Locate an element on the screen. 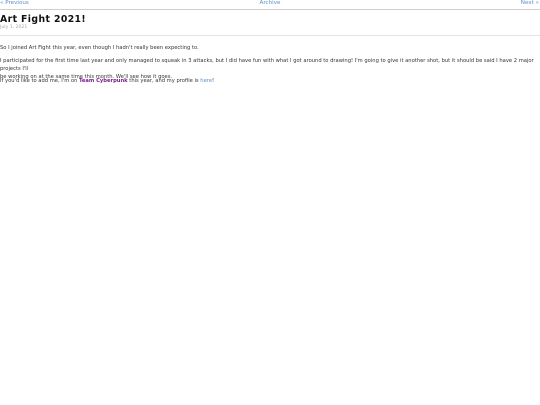 The image size is (540, 405). profile-link: here is located at coordinates (206, 81).